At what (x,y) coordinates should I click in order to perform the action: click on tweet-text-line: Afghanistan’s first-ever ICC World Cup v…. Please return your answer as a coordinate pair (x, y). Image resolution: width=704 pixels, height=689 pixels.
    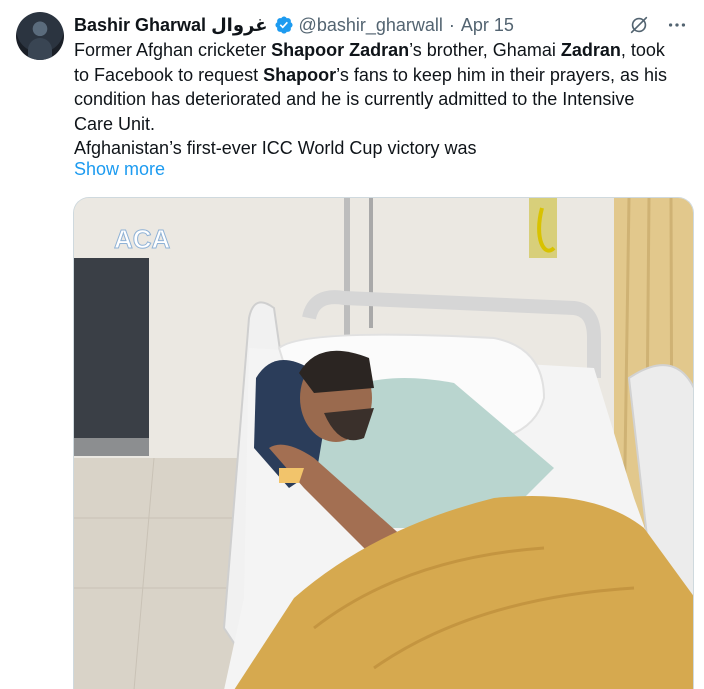
    Looking at the image, I should click on (275, 148).